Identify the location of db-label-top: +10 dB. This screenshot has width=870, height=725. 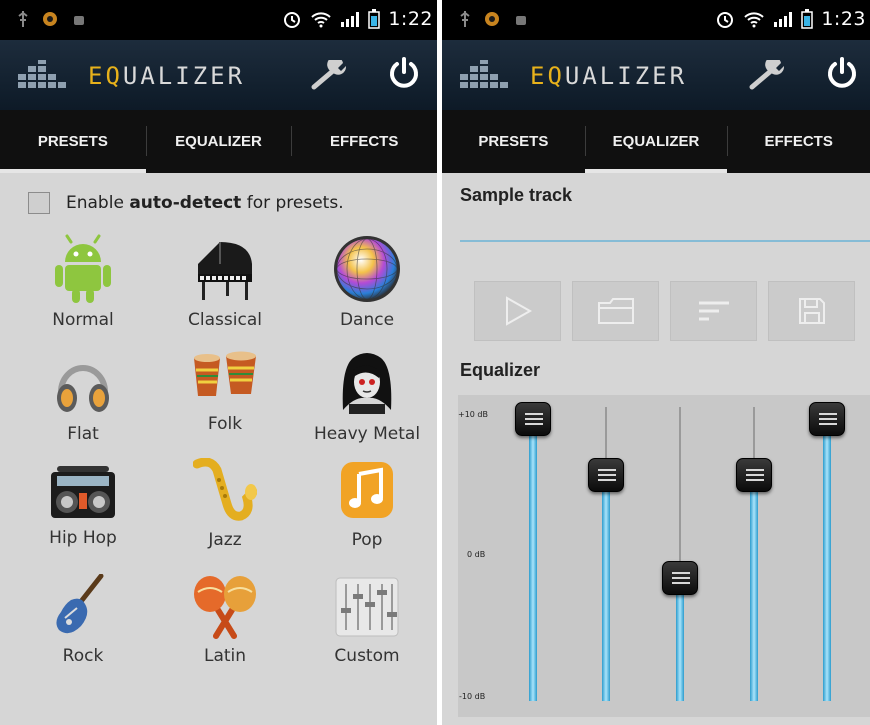
(473, 414).